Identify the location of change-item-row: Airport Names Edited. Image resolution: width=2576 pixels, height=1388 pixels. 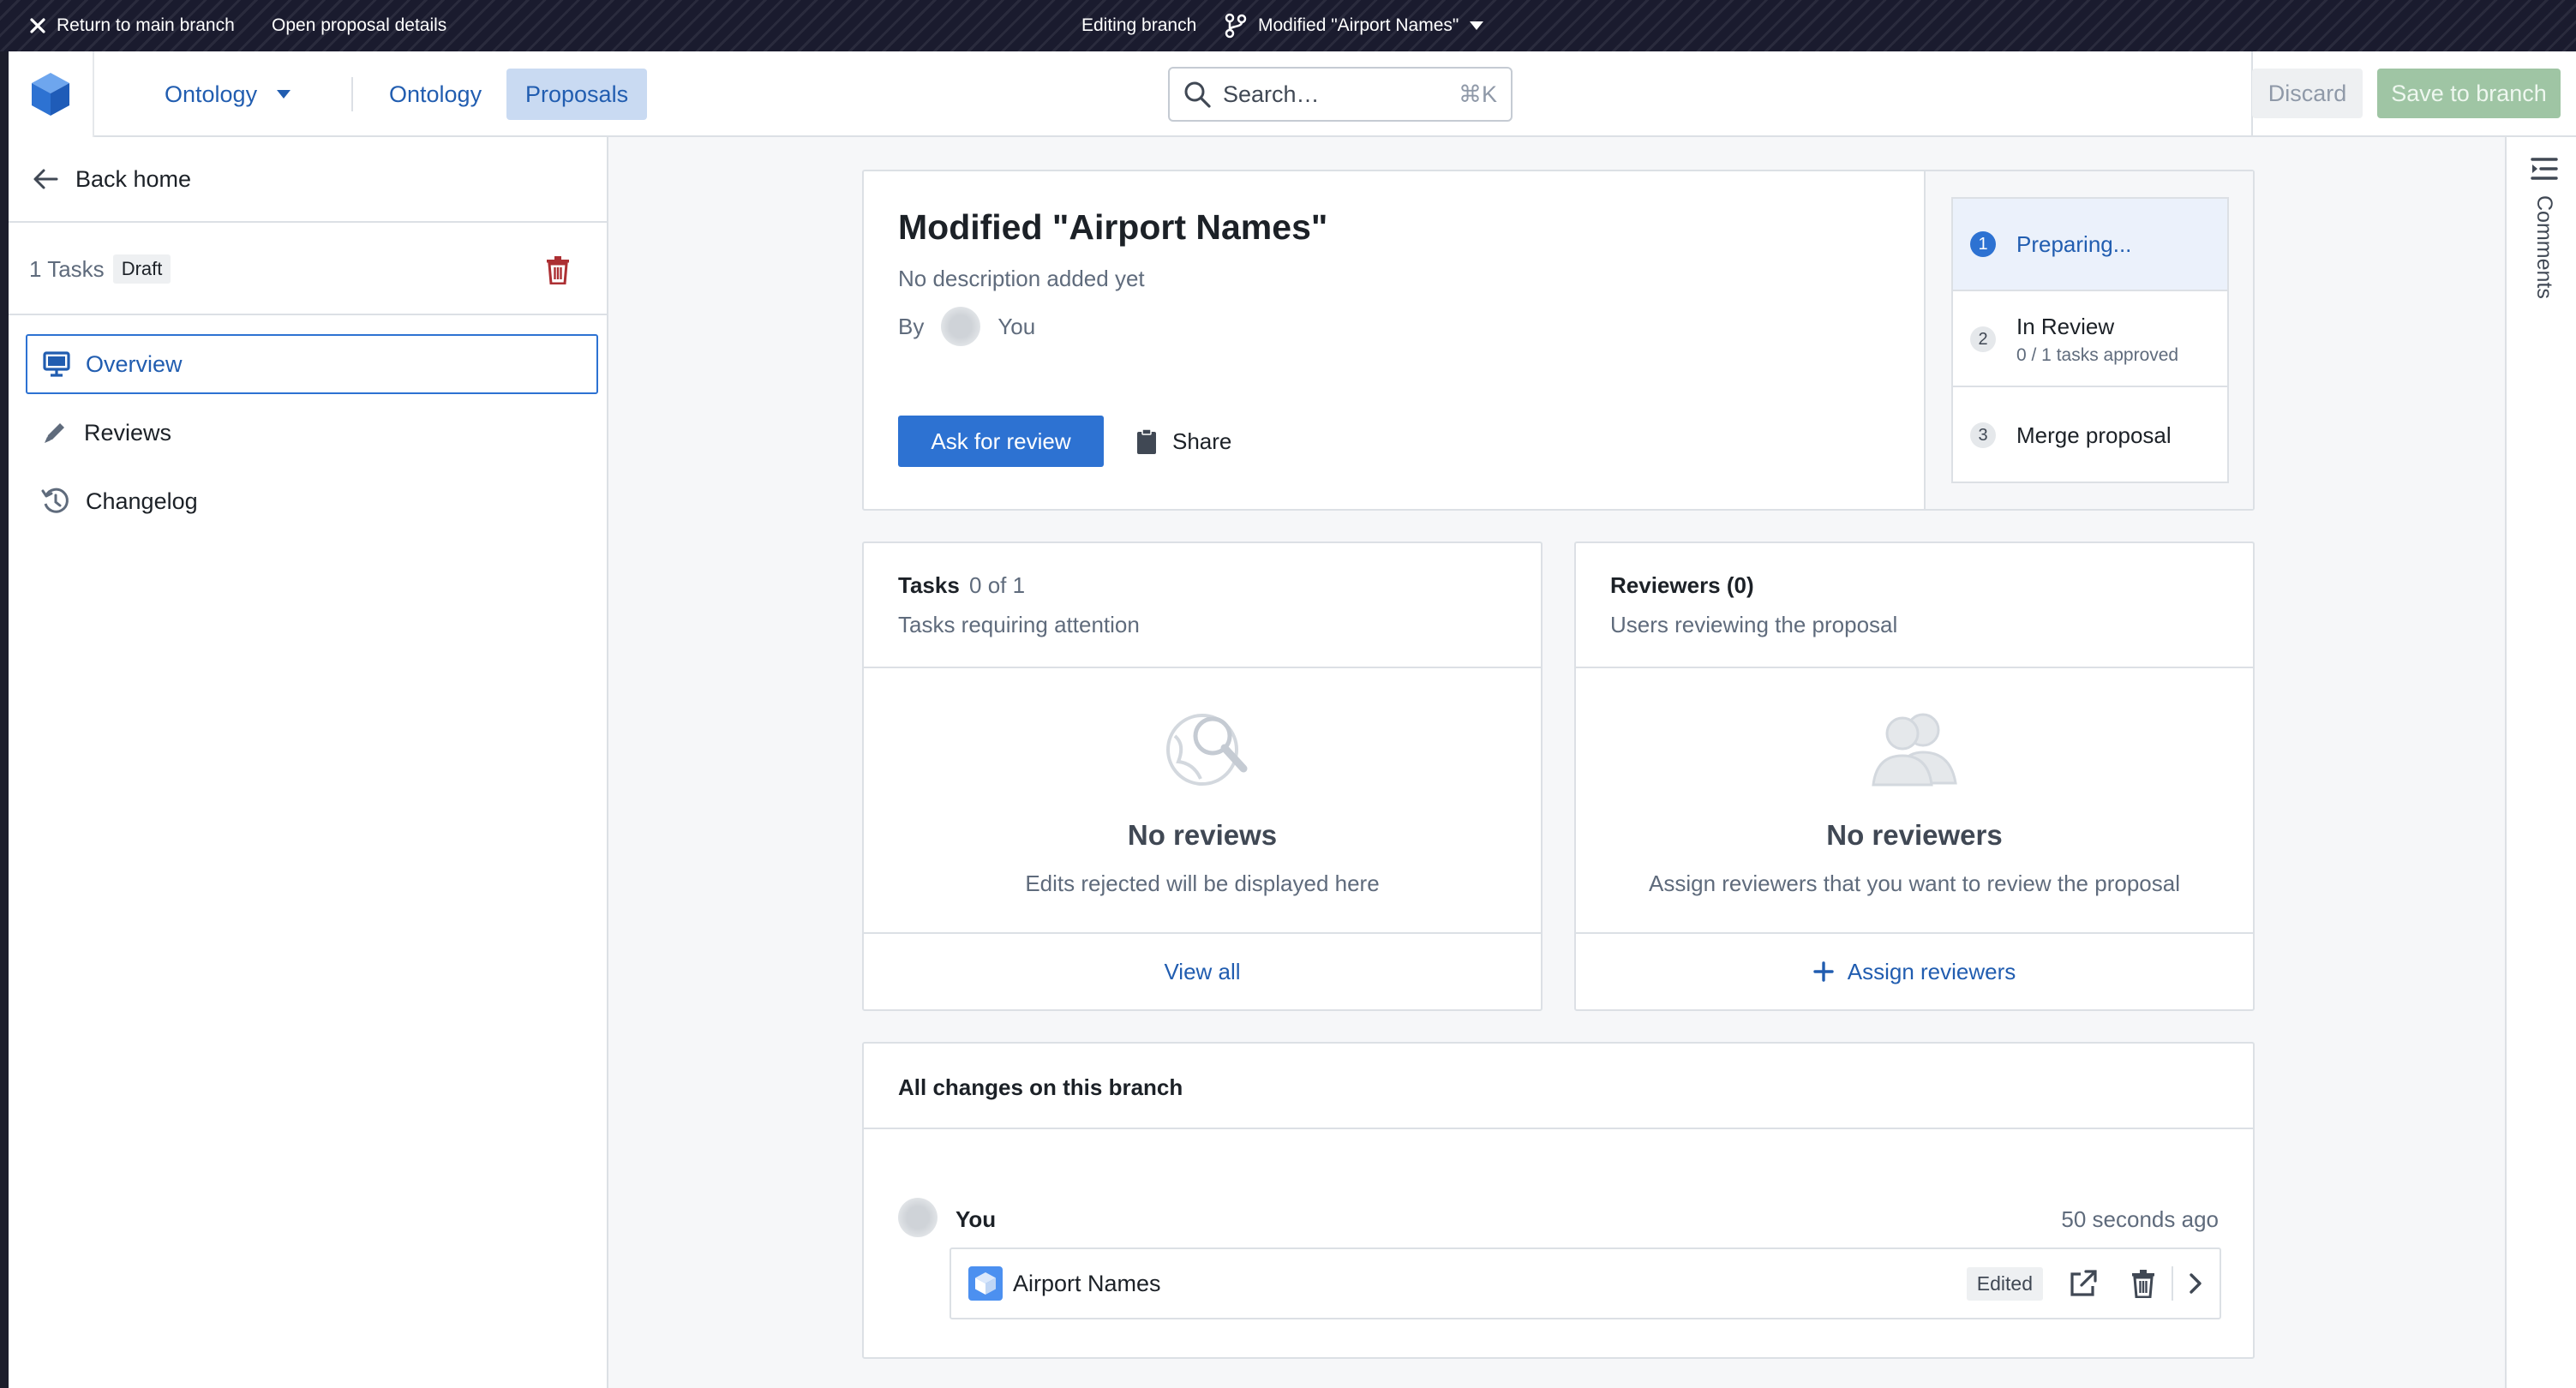
(1585, 1283).